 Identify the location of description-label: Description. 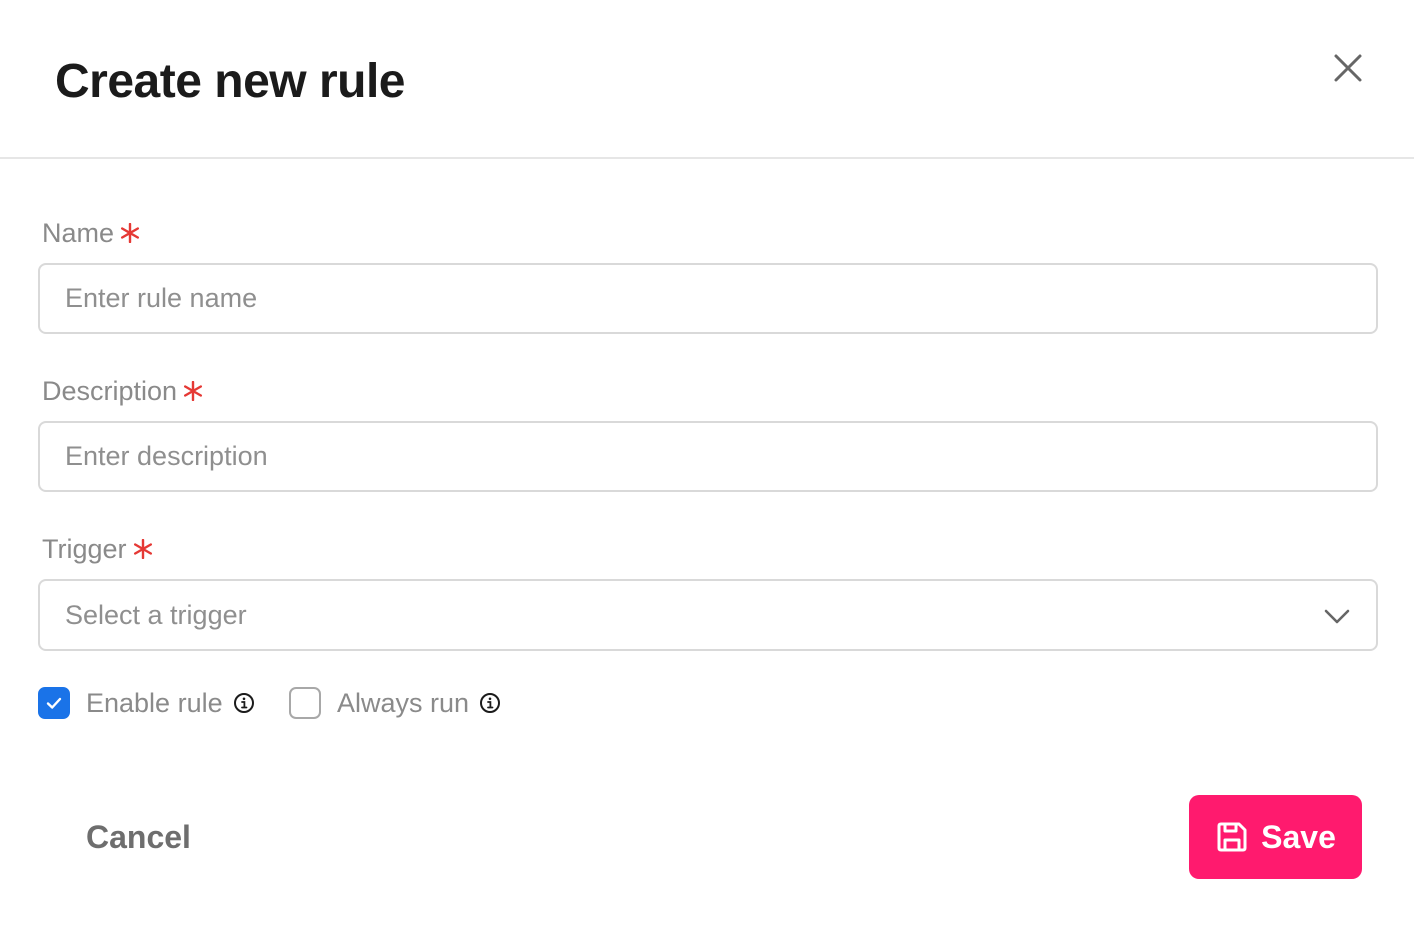
(122, 391).